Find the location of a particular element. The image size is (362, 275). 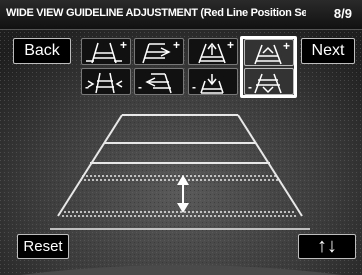

angle-decrease-button: - is located at coordinates (159, 81).